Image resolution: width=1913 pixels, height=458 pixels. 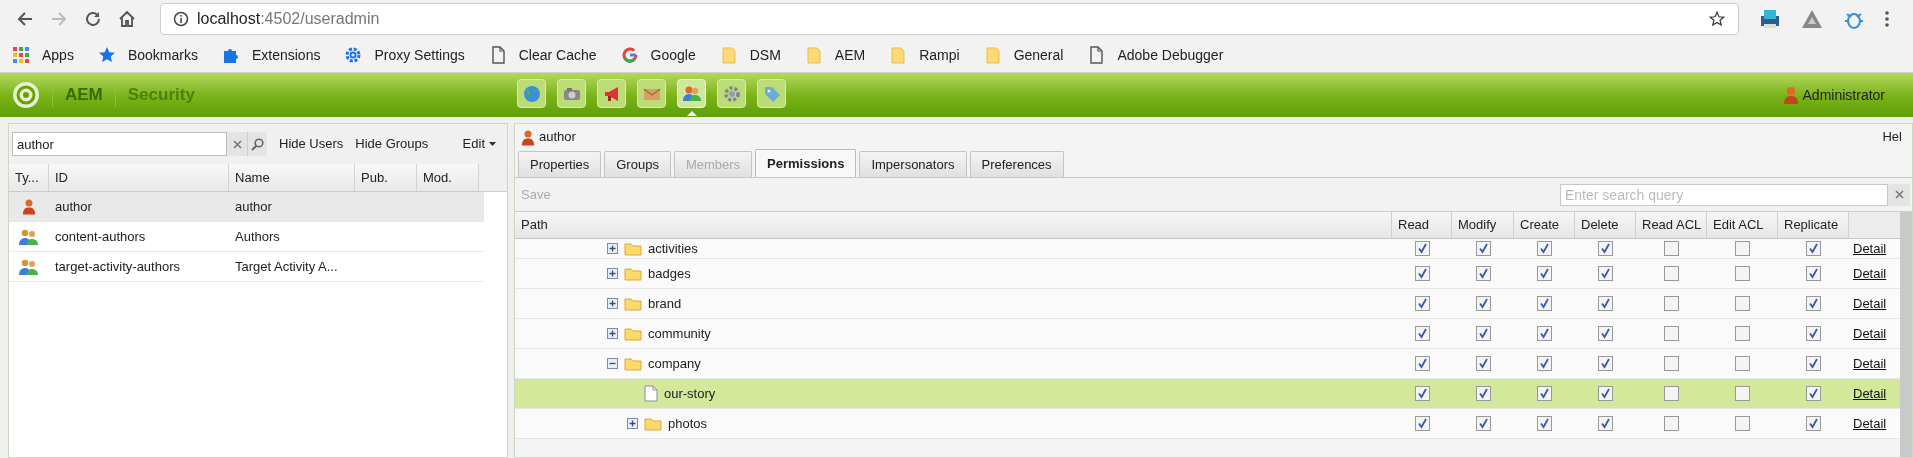 What do you see at coordinates (557, 55) in the screenshot?
I see `bookmark-link: Clear Cache` at bounding box center [557, 55].